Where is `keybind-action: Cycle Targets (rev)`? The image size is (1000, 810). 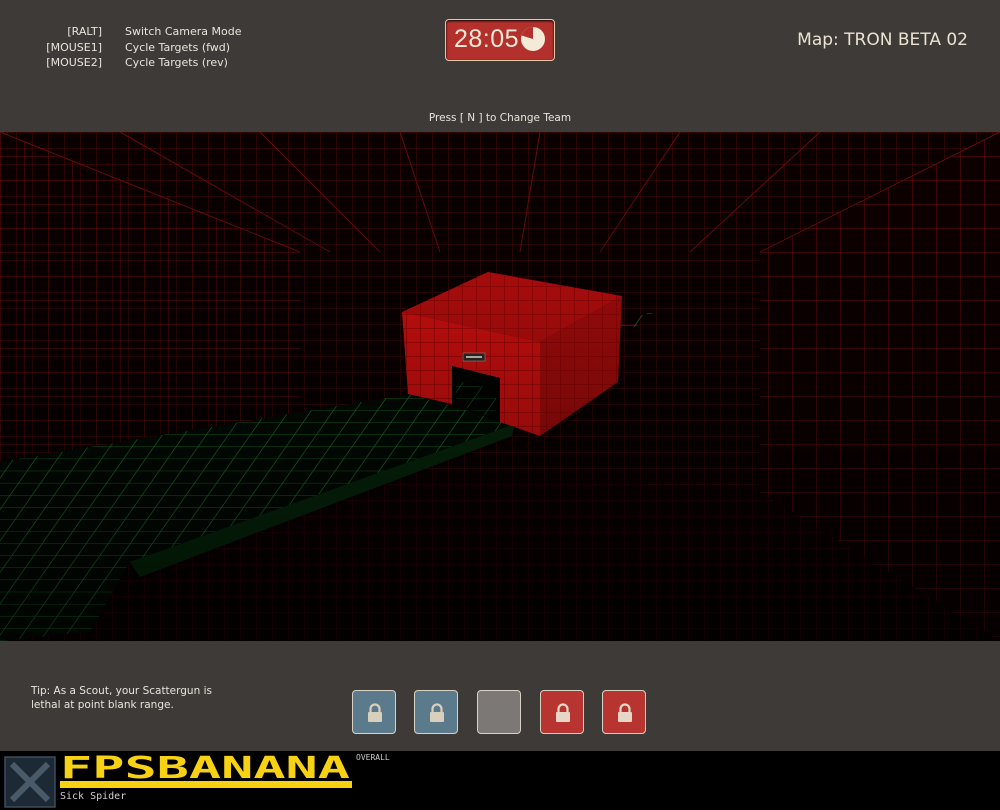 keybind-action: Cycle Targets (rev) is located at coordinates (176, 62).